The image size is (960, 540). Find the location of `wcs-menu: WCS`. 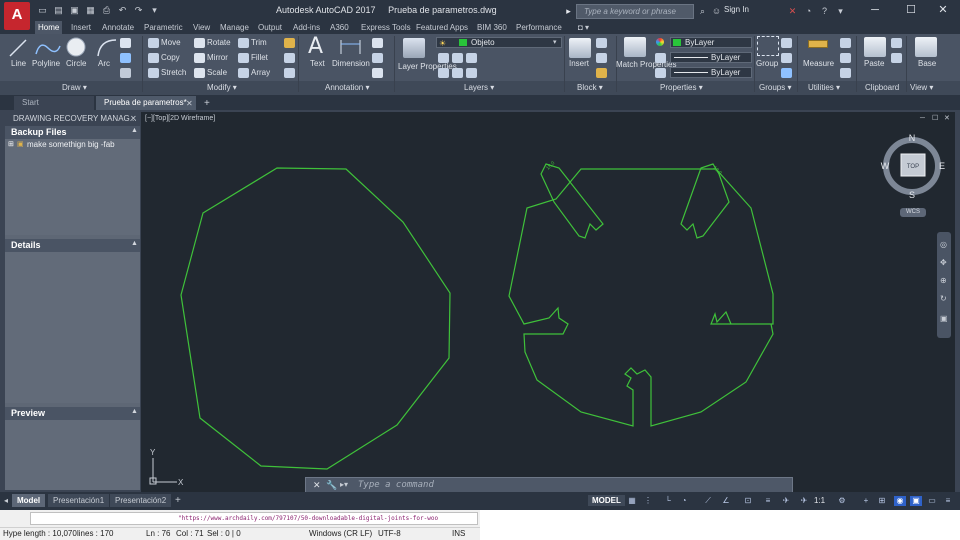

wcs-menu: WCS is located at coordinates (913, 212).